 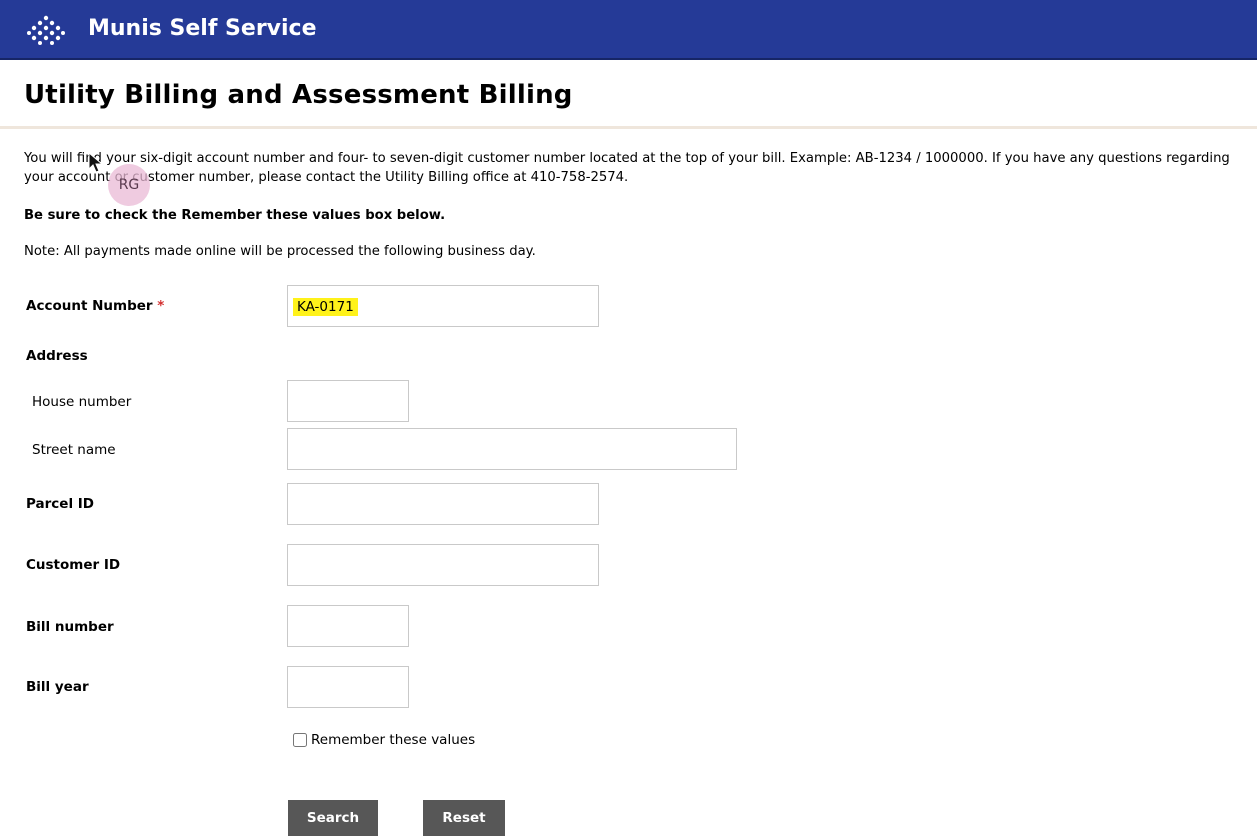 I want to click on street-name-input, so click(x=512, y=449).